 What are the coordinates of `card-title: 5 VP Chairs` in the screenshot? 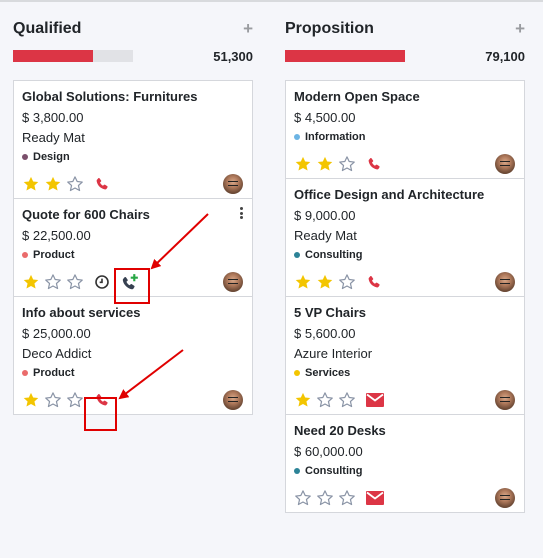 It's located at (330, 312).